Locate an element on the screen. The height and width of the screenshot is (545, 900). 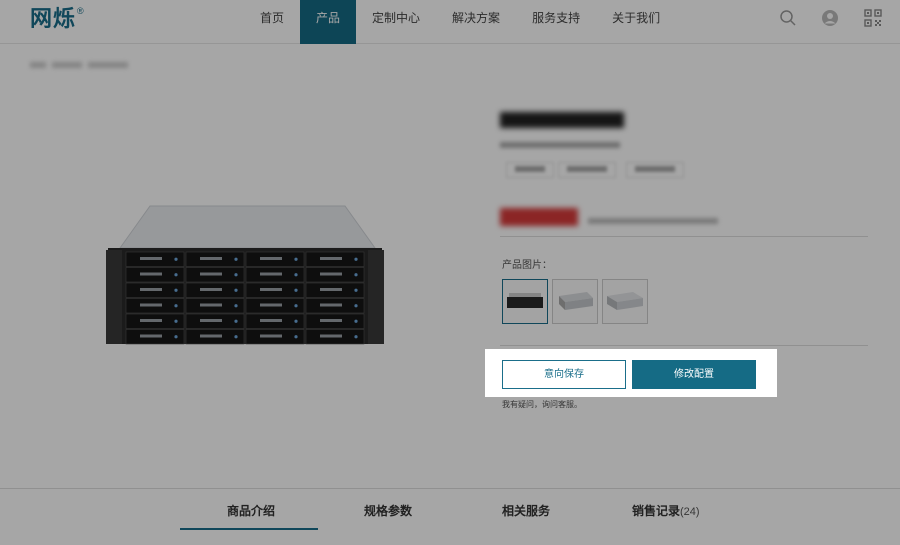
nav-item-custom-center: 定制中心 is located at coordinates (396, 22).